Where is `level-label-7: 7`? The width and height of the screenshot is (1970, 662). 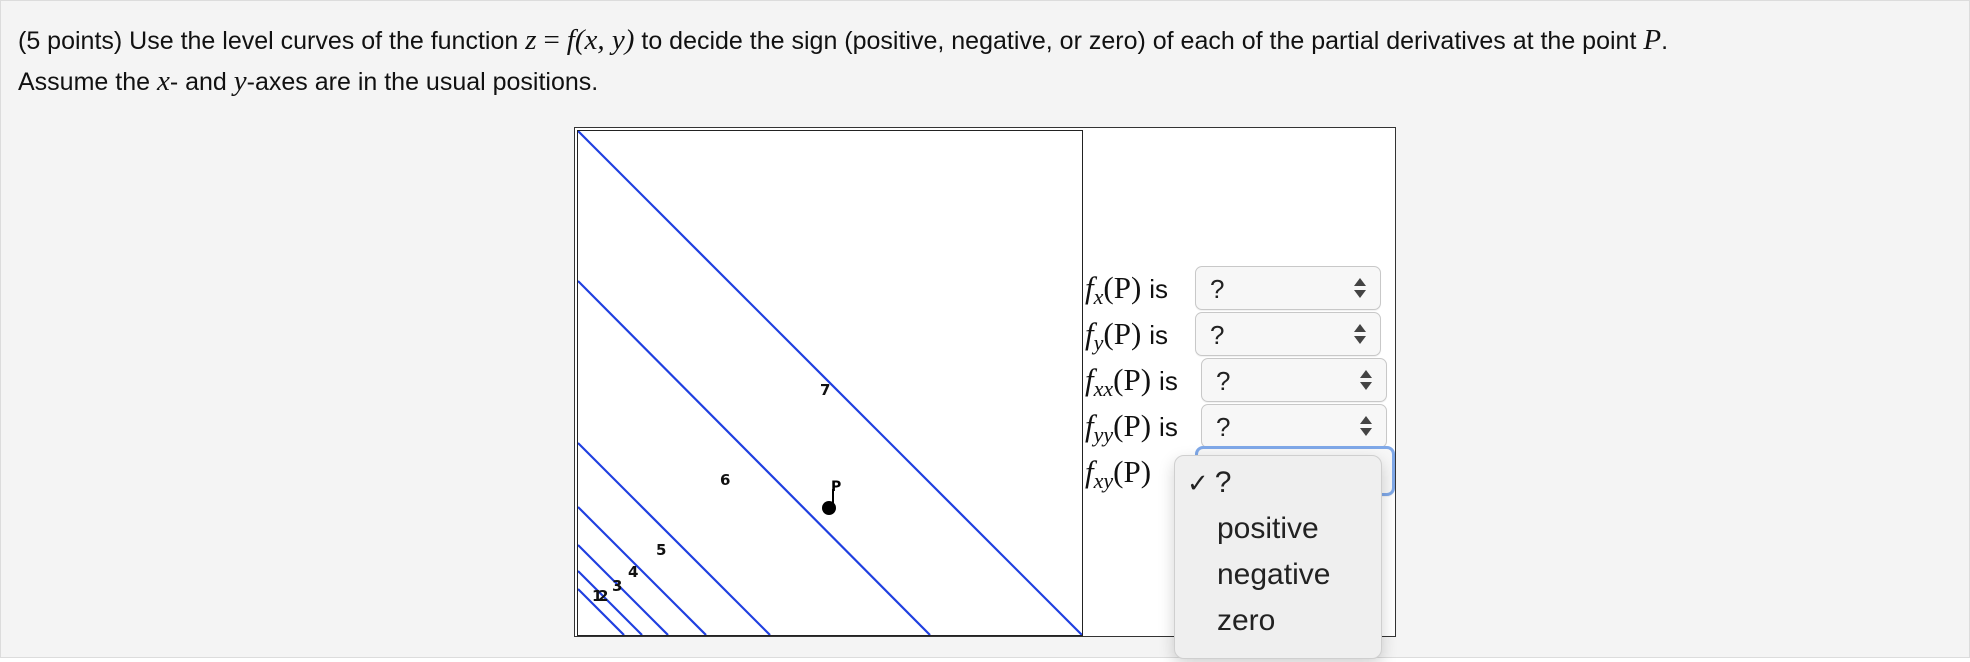 level-label-7: 7 is located at coordinates (825, 390).